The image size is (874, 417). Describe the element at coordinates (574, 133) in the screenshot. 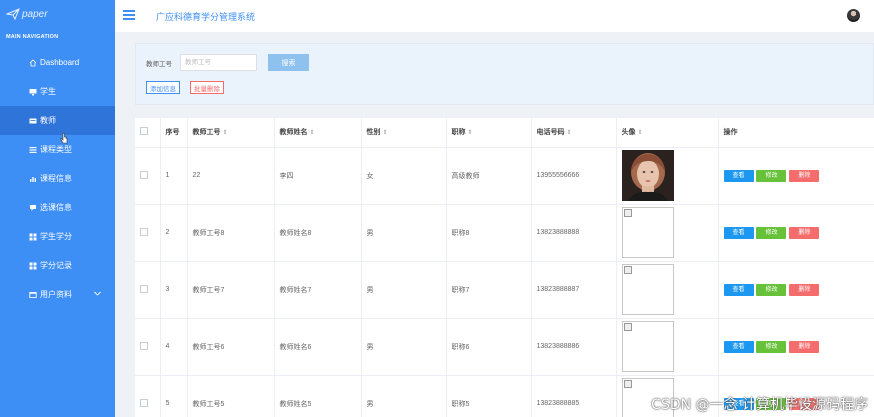

I see `column-header: 电话号码 ⇕` at that location.